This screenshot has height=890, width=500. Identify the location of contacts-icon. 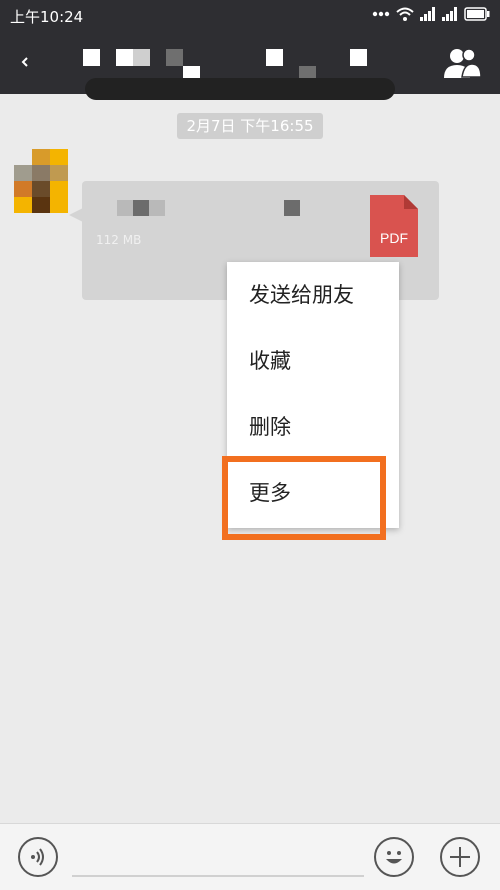
(462, 62).